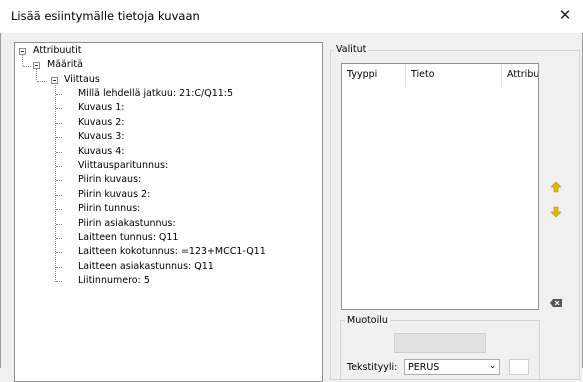 The height and width of the screenshot is (382, 583). I want to click on tree-item: Millä lehdellä jatkuu: 21:C/Q11:5, so click(155, 94).